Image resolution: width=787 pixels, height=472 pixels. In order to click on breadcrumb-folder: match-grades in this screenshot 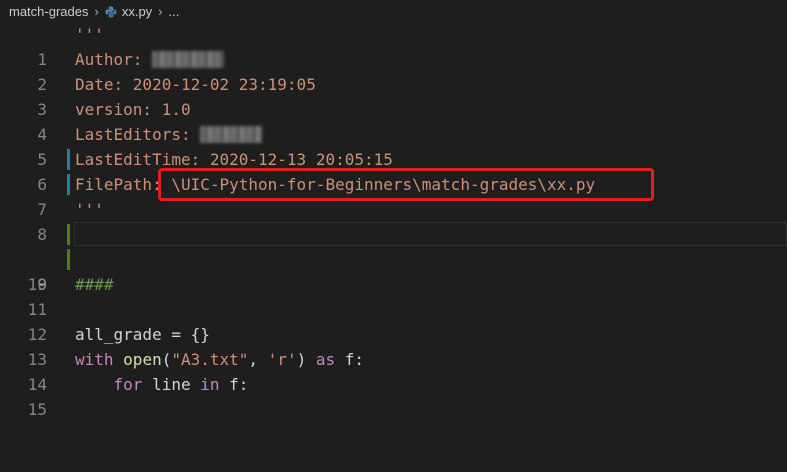, I will do `click(48, 11)`.